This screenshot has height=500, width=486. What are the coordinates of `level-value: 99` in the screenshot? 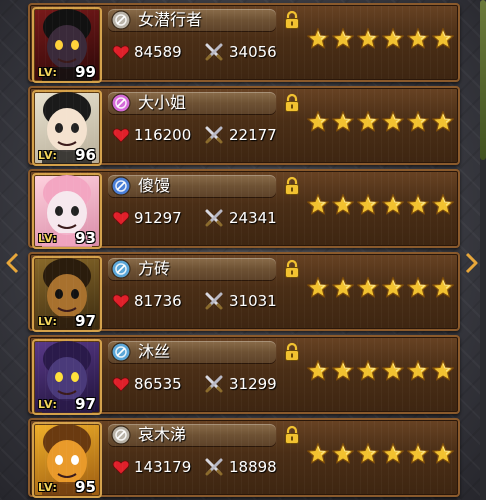 It's located at (85, 72).